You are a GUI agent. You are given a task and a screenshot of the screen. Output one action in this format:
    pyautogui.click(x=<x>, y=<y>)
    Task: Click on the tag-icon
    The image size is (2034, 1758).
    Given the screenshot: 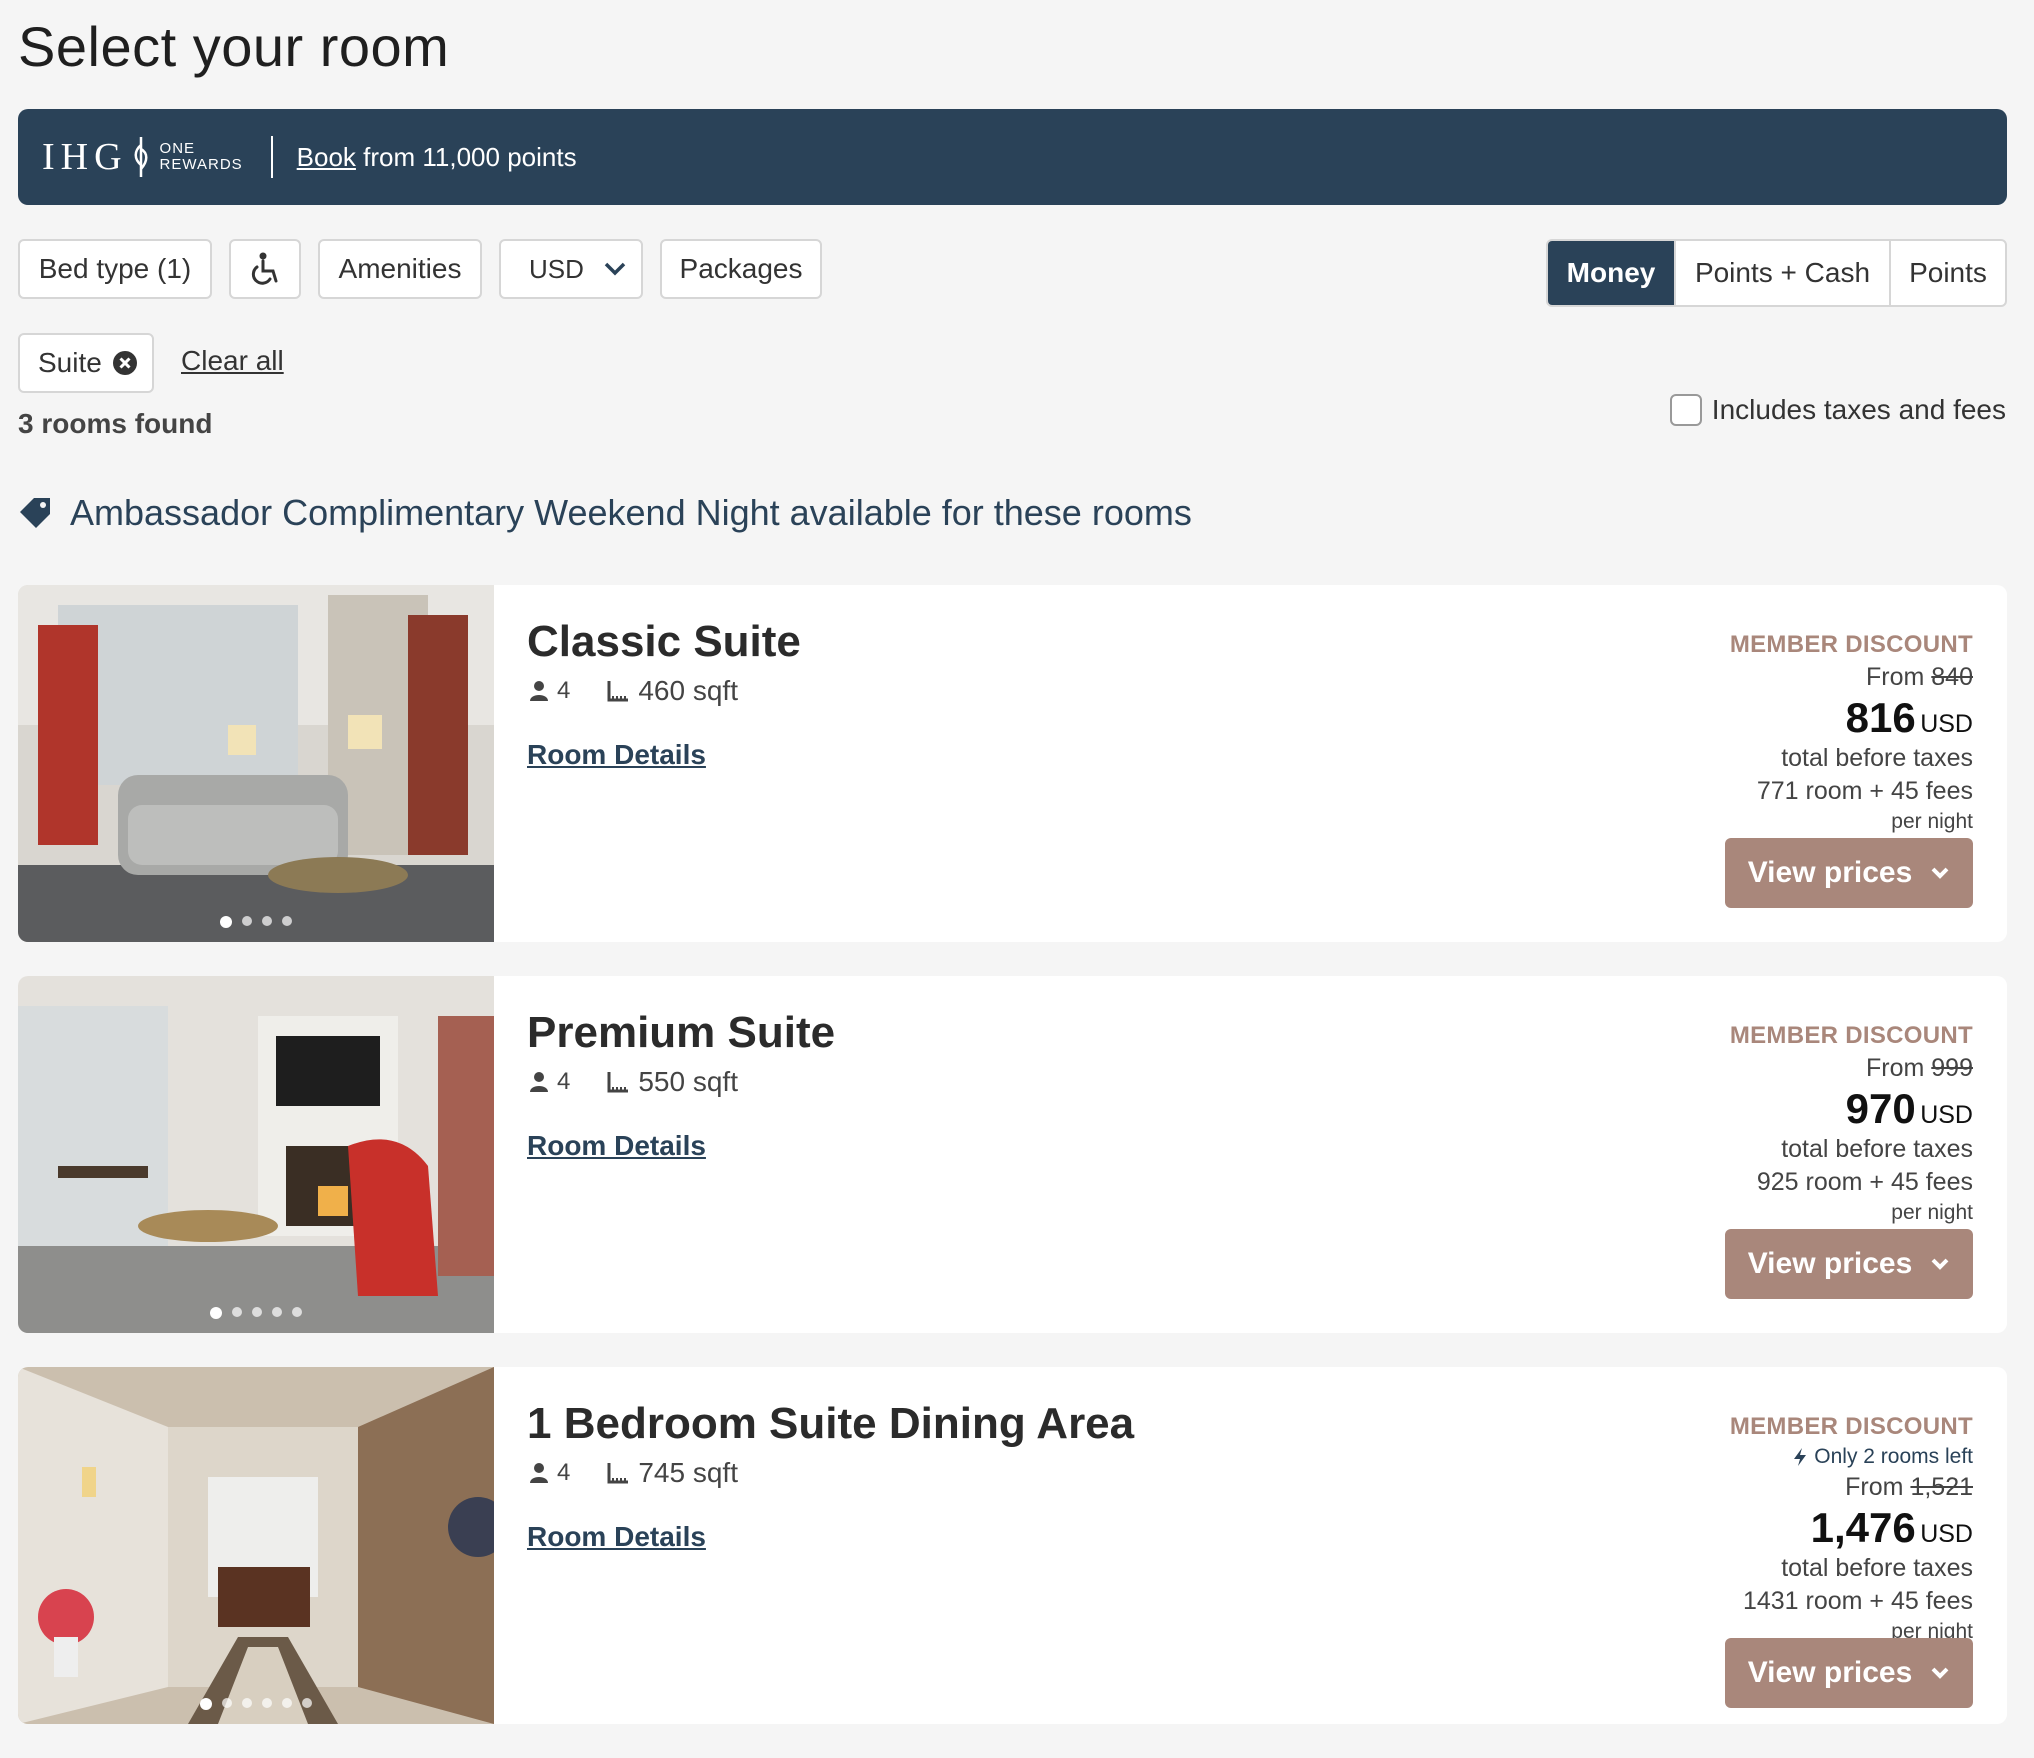 What is the action you would take?
    pyautogui.click(x=35, y=513)
    